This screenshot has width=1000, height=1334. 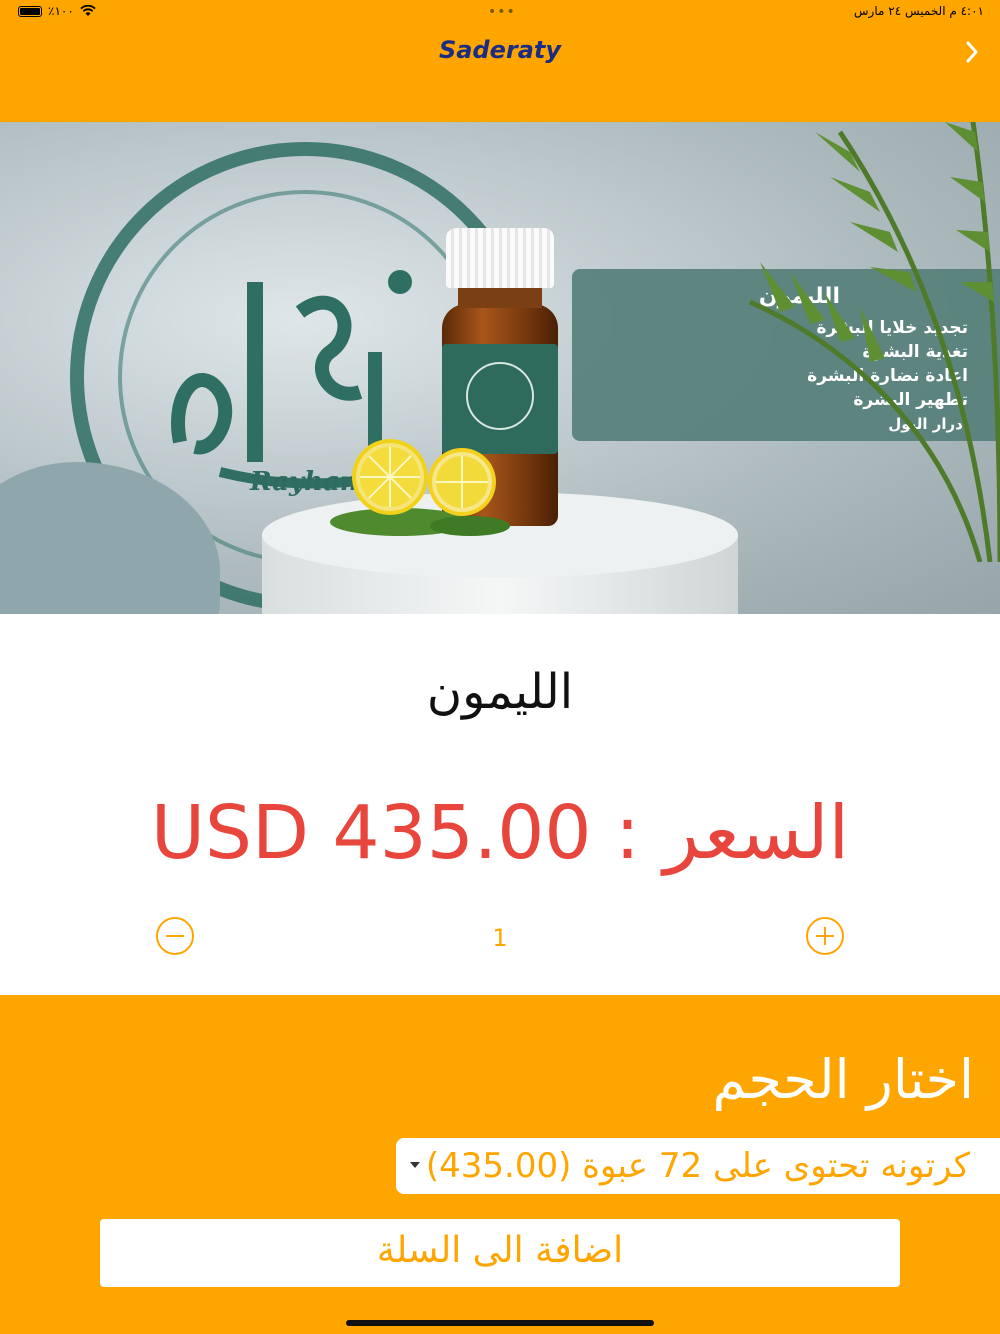 I want to click on lemon-image, so click(x=420, y=487).